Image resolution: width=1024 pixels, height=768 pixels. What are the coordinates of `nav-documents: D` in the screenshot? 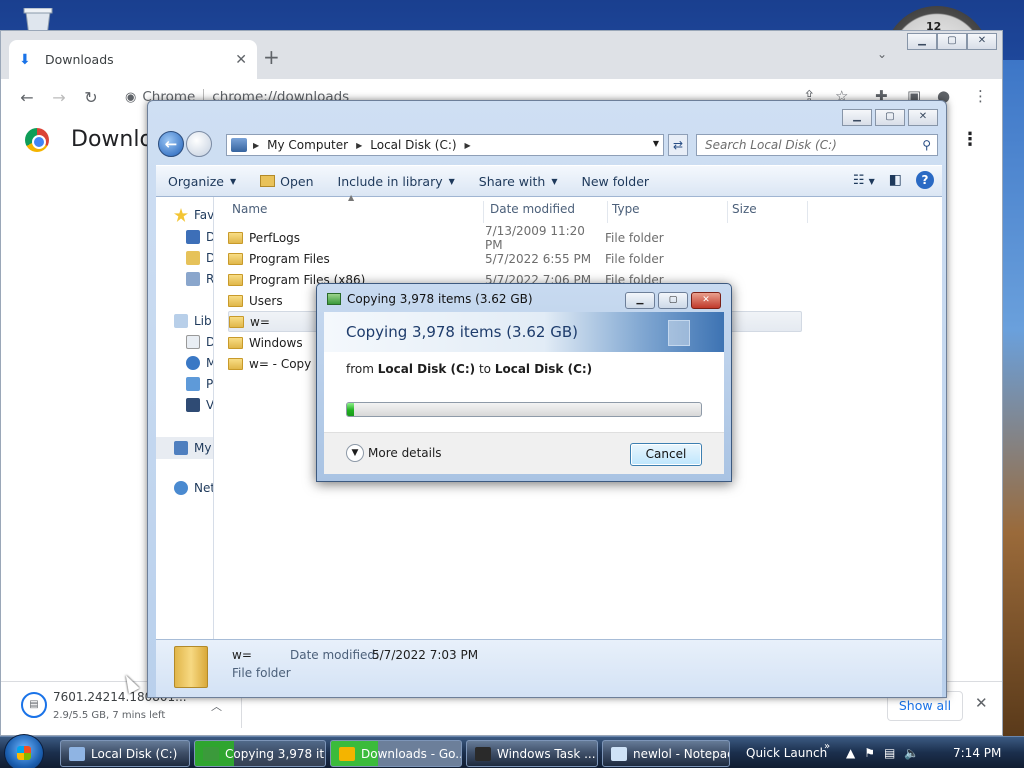 It's located at (199, 342).